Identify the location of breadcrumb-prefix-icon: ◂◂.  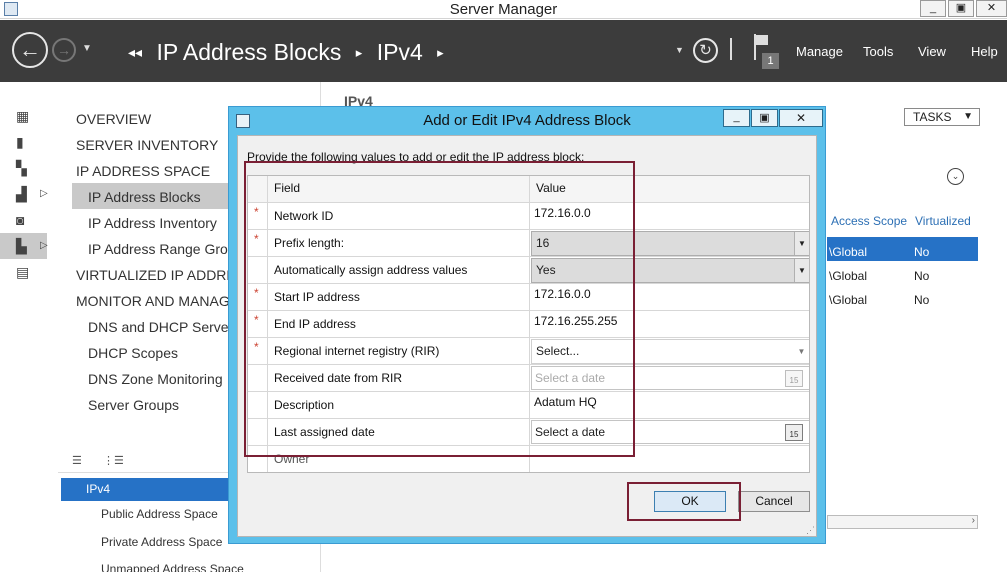
(135, 52).